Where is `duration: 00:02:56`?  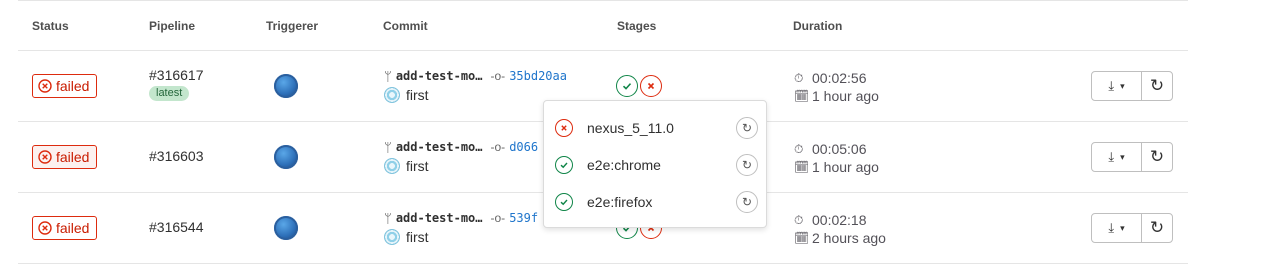 duration: 00:02:56 is located at coordinates (839, 78).